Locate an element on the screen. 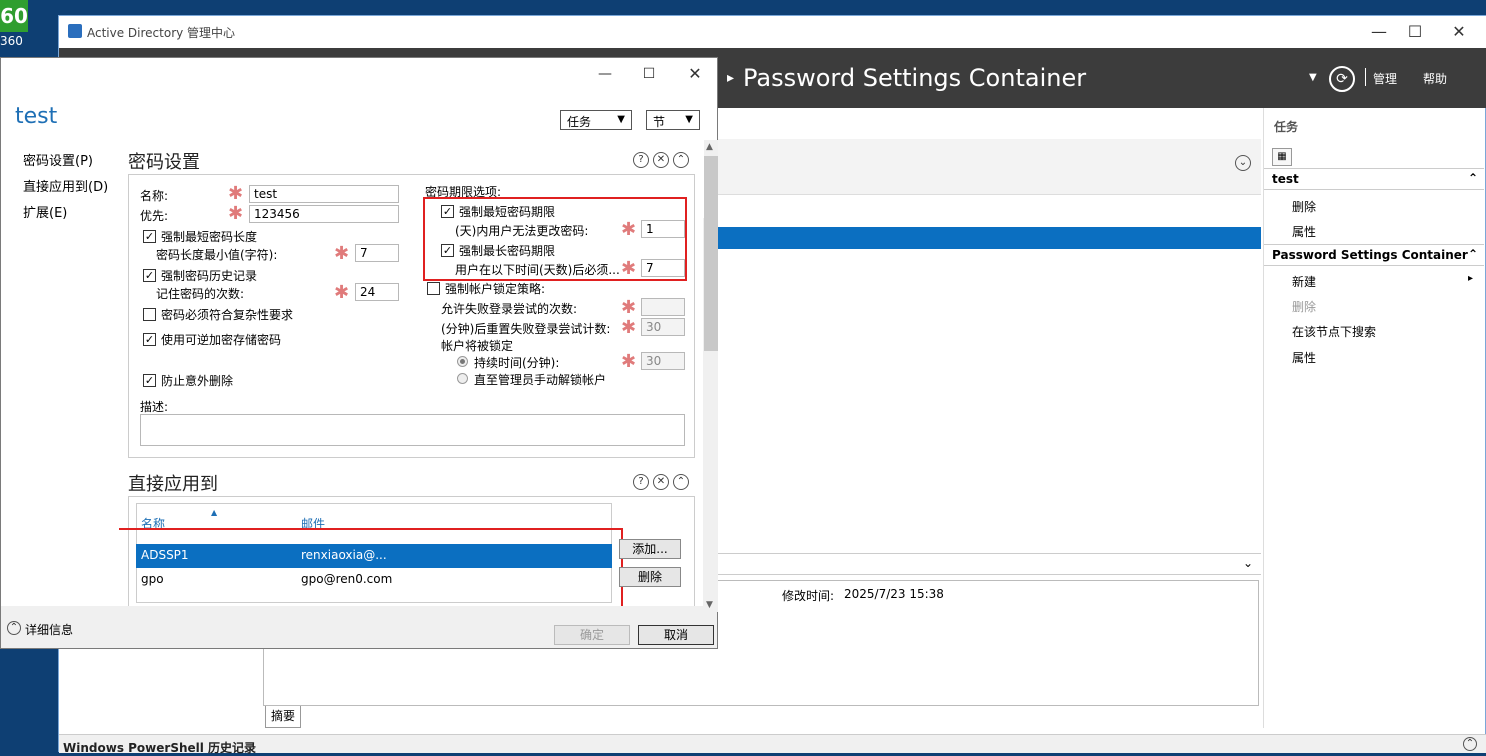 Image resolution: width=1486 pixels, height=756 pixels. highlight-box-age is located at coordinates (555, 239).